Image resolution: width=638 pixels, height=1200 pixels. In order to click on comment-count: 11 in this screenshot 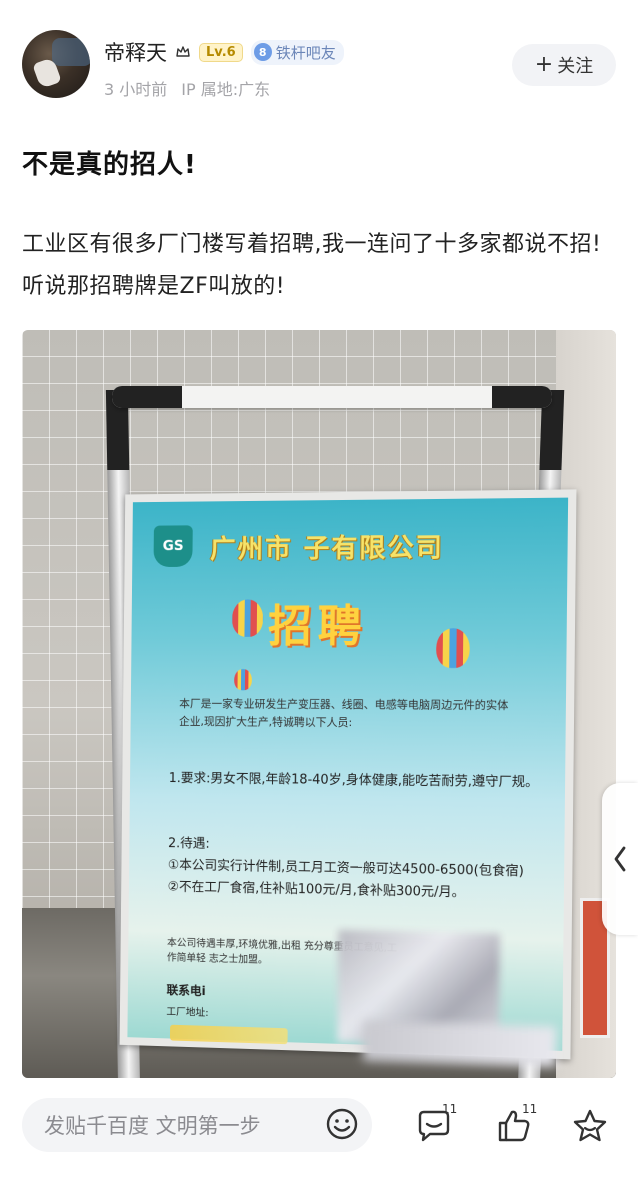, I will do `click(449, 1109)`.